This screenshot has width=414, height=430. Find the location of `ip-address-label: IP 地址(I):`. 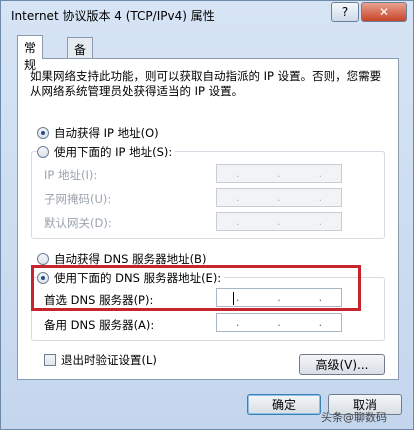

ip-address-label: IP 地址(I): is located at coordinates (71, 175).